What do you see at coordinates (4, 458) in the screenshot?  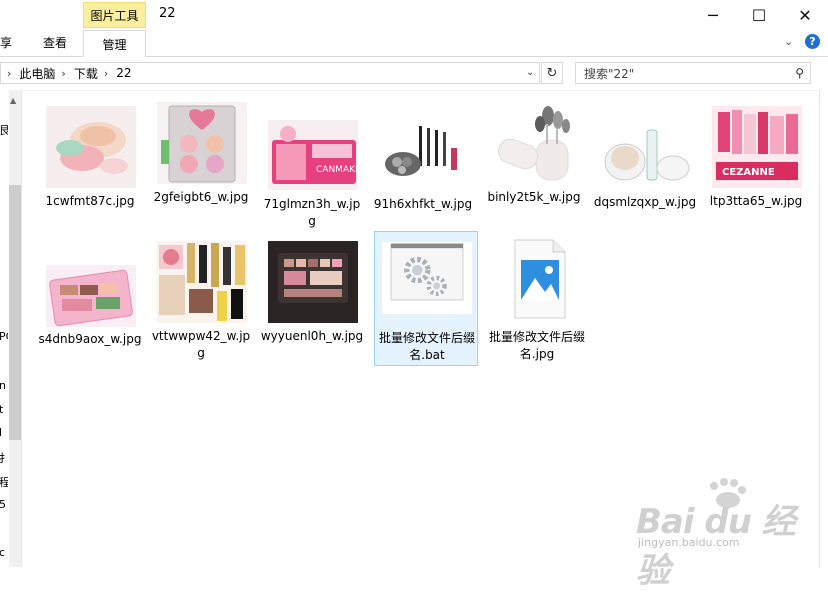 I see `nav-item-fragment: 扌` at bounding box center [4, 458].